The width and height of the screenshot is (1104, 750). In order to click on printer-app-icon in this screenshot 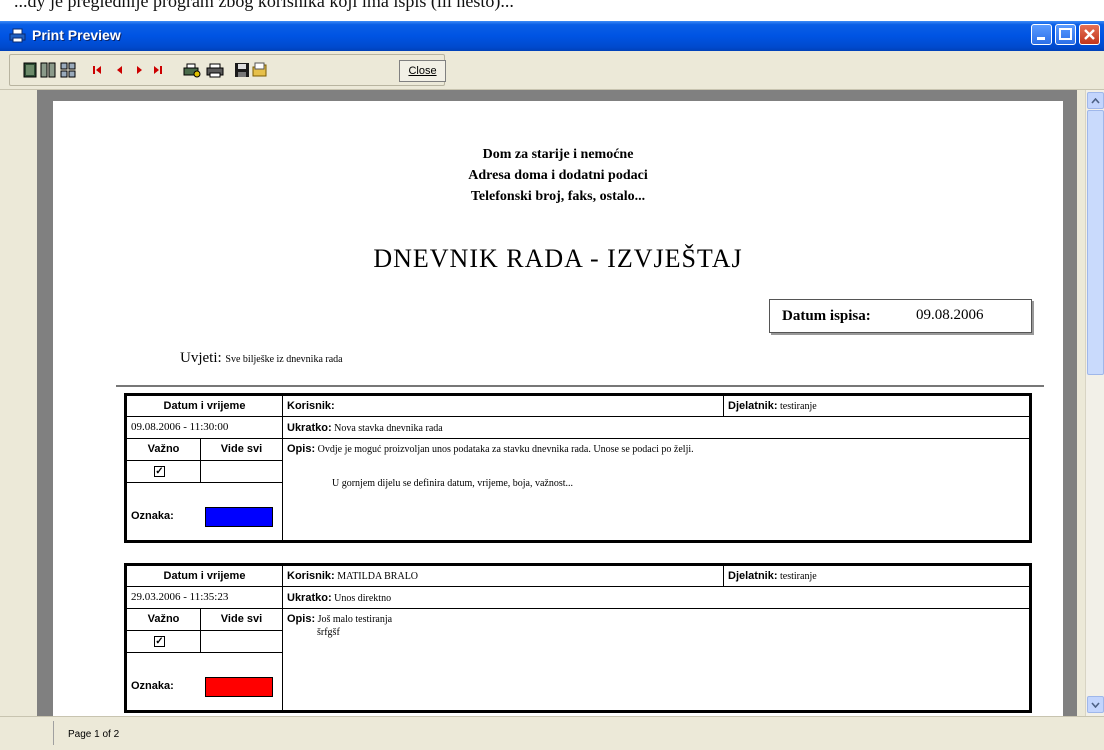, I will do `click(17, 35)`.